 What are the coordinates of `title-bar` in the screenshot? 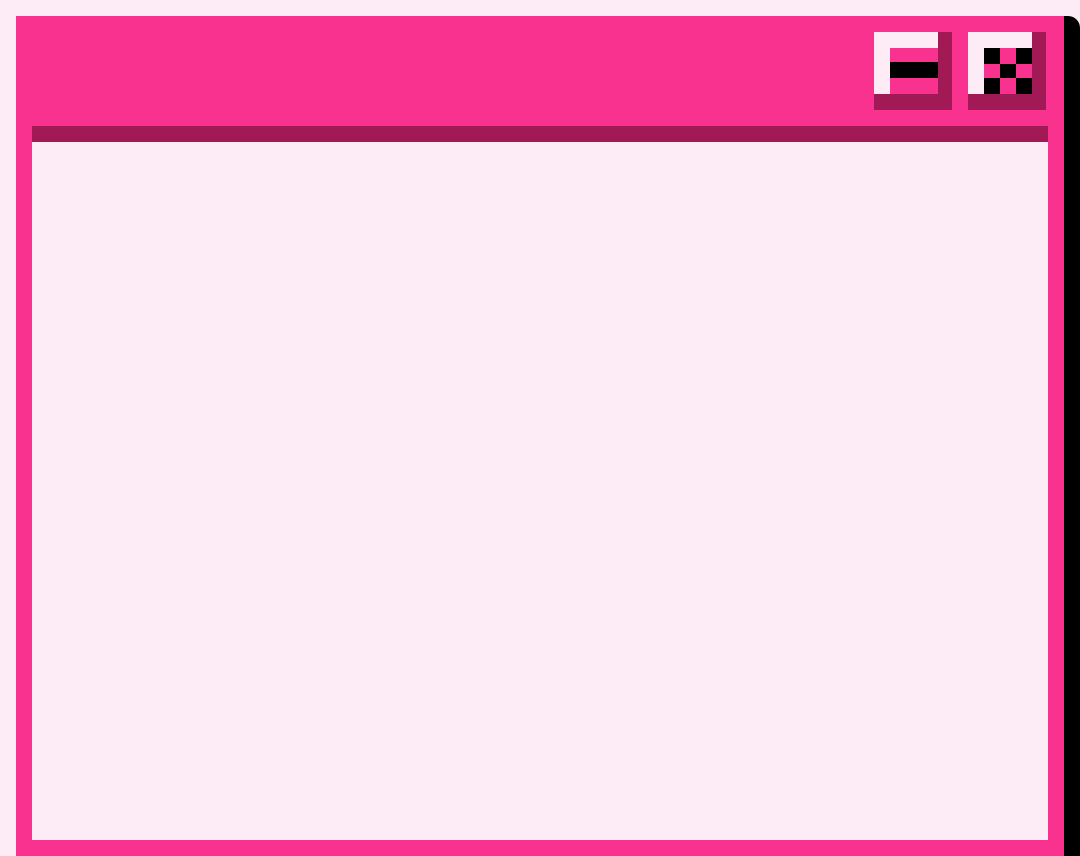 It's located at (540, 71).